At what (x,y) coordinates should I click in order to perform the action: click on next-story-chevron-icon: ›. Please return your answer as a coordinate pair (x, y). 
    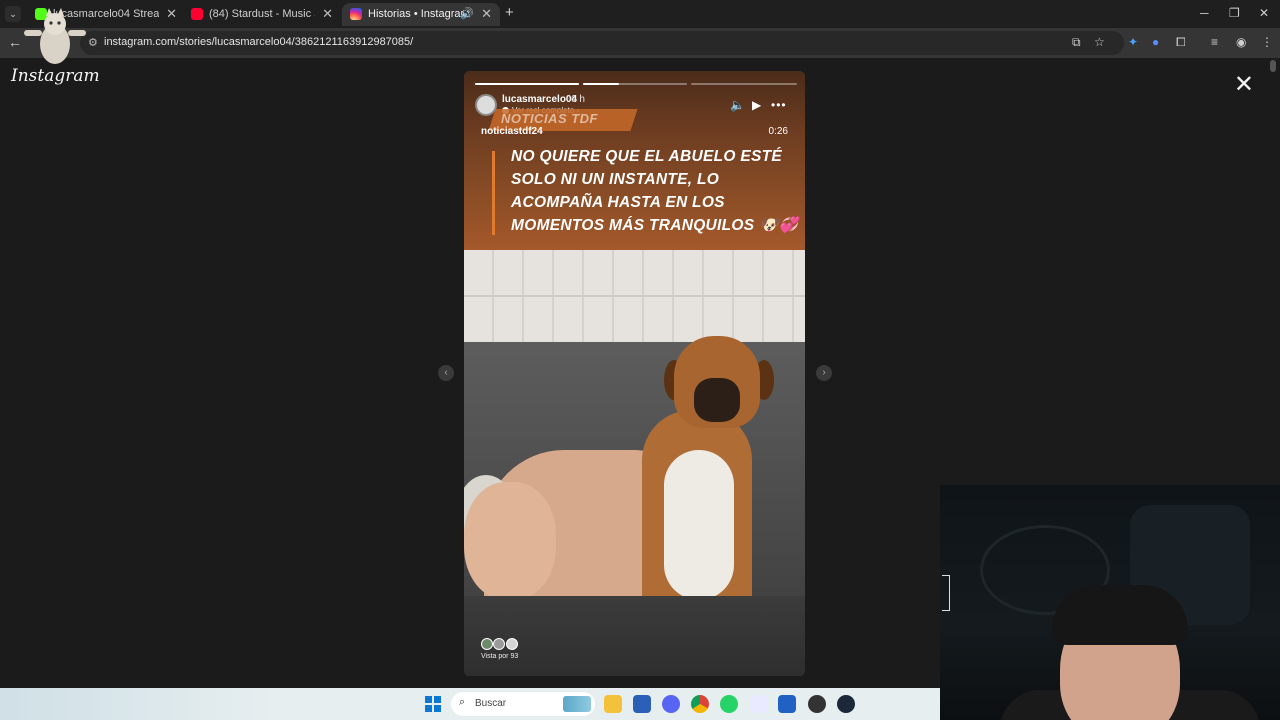
    Looking at the image, I should click on (824, 373).